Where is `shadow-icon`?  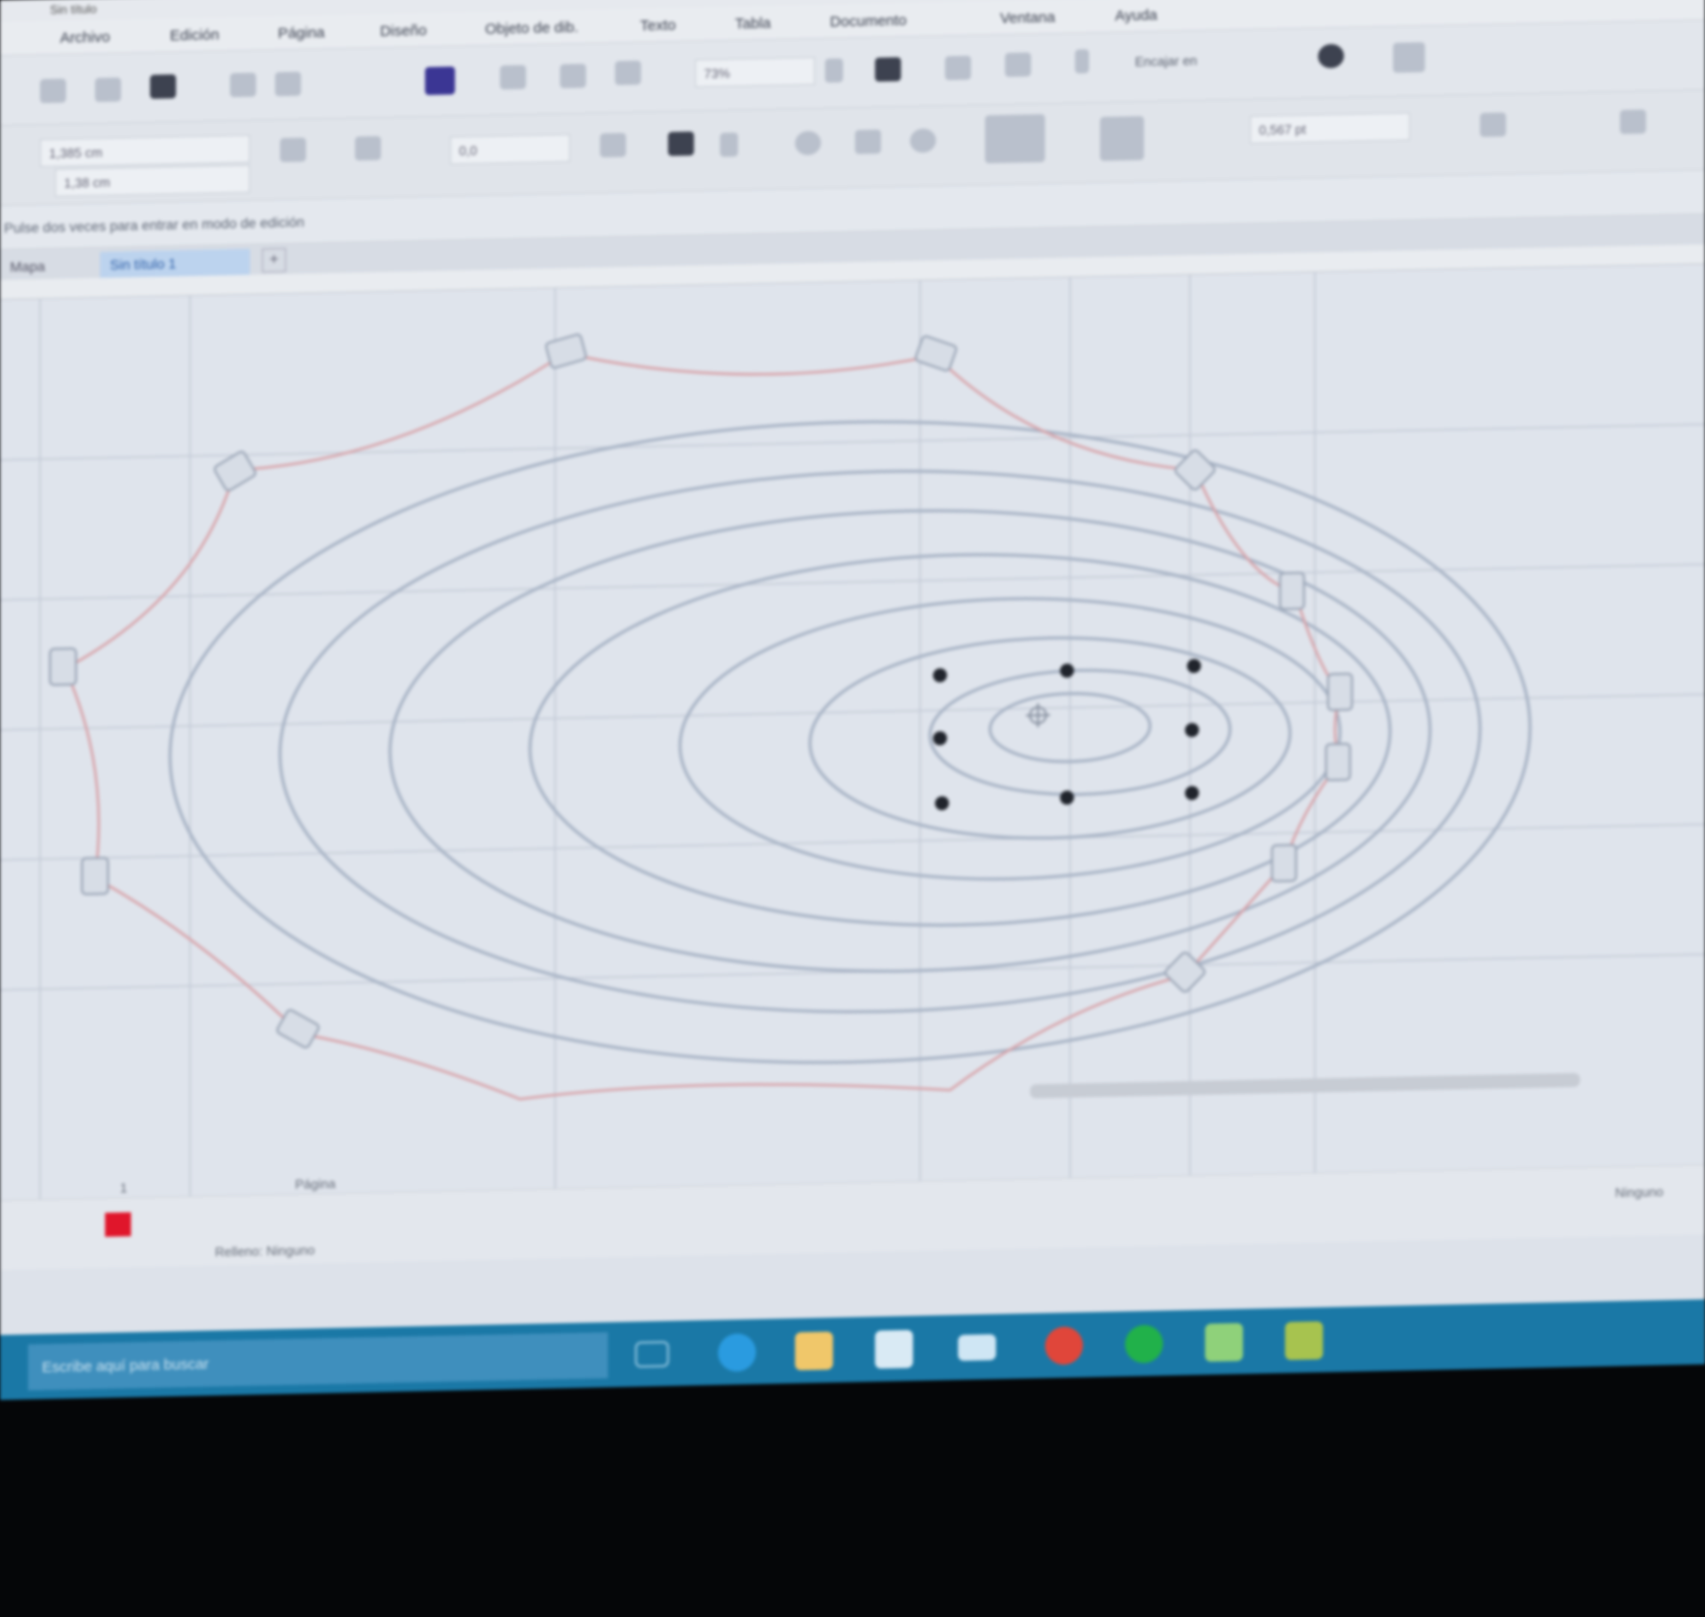
shadow-icon is located at coordinates (613, 145).